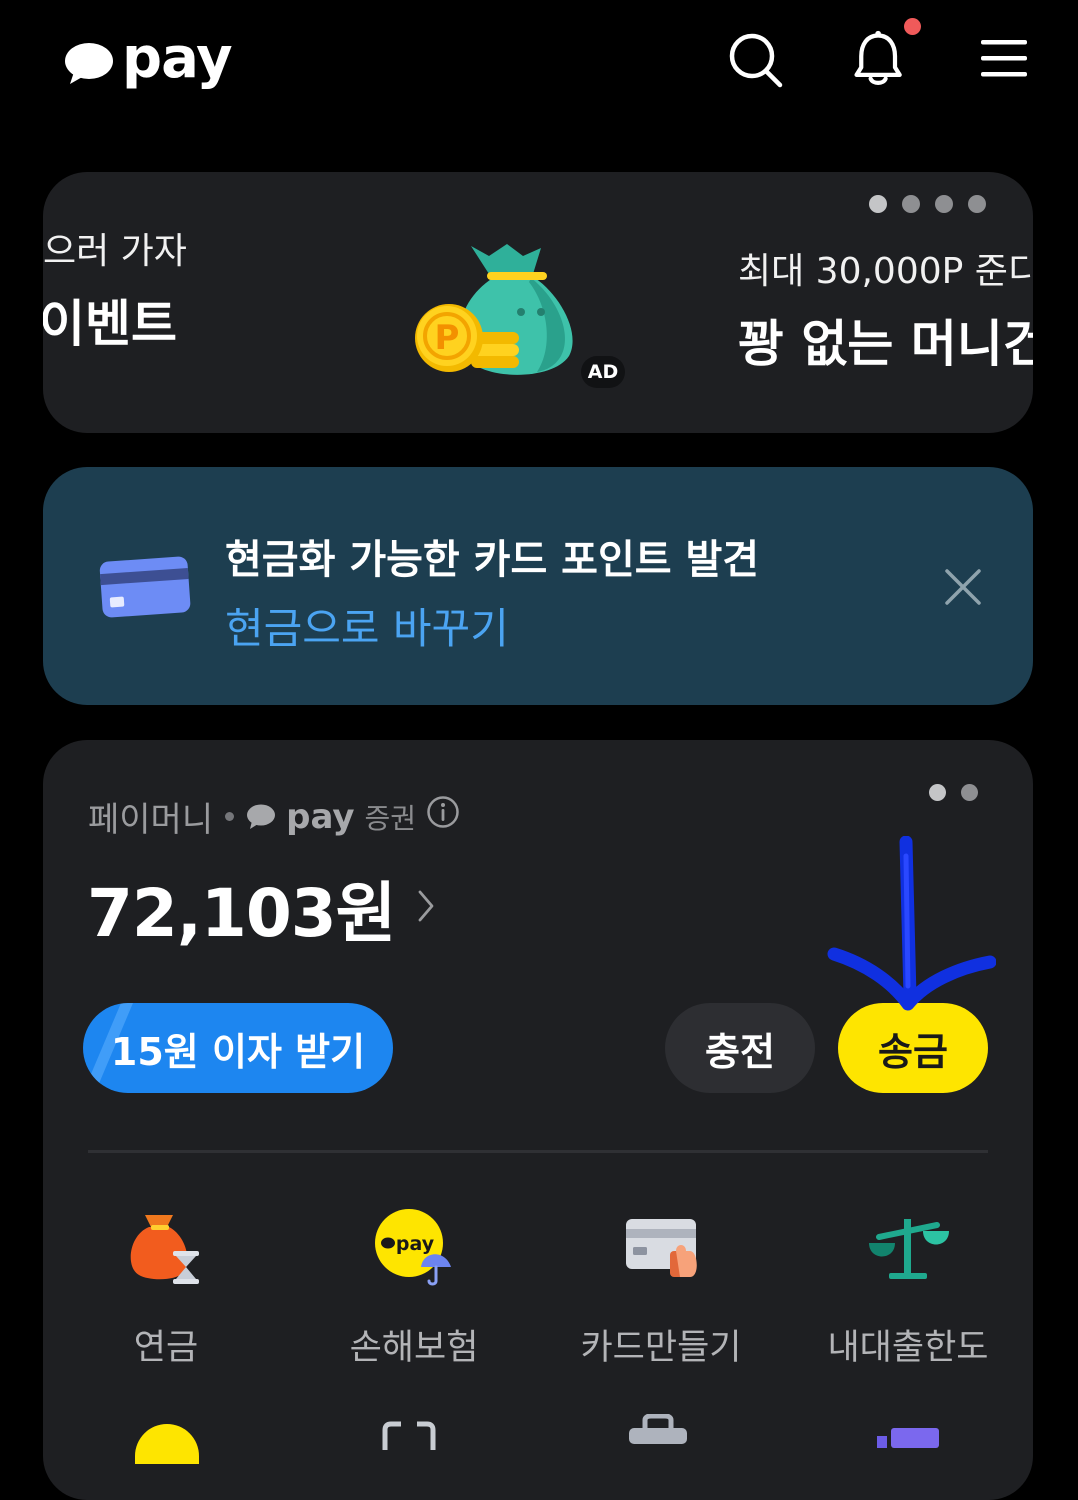  Describe the element at coordinates (443, 816) in the screenshot. I see `info-icon` at that location.